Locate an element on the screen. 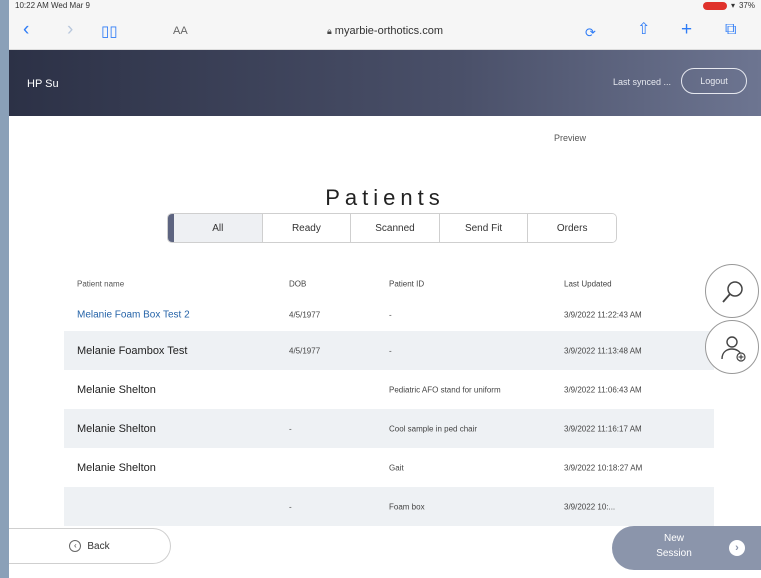 Image resolution: width=761 pixels, height=578 pixels. header-last-updated: Last Updated is located at coordinates (588, 284).